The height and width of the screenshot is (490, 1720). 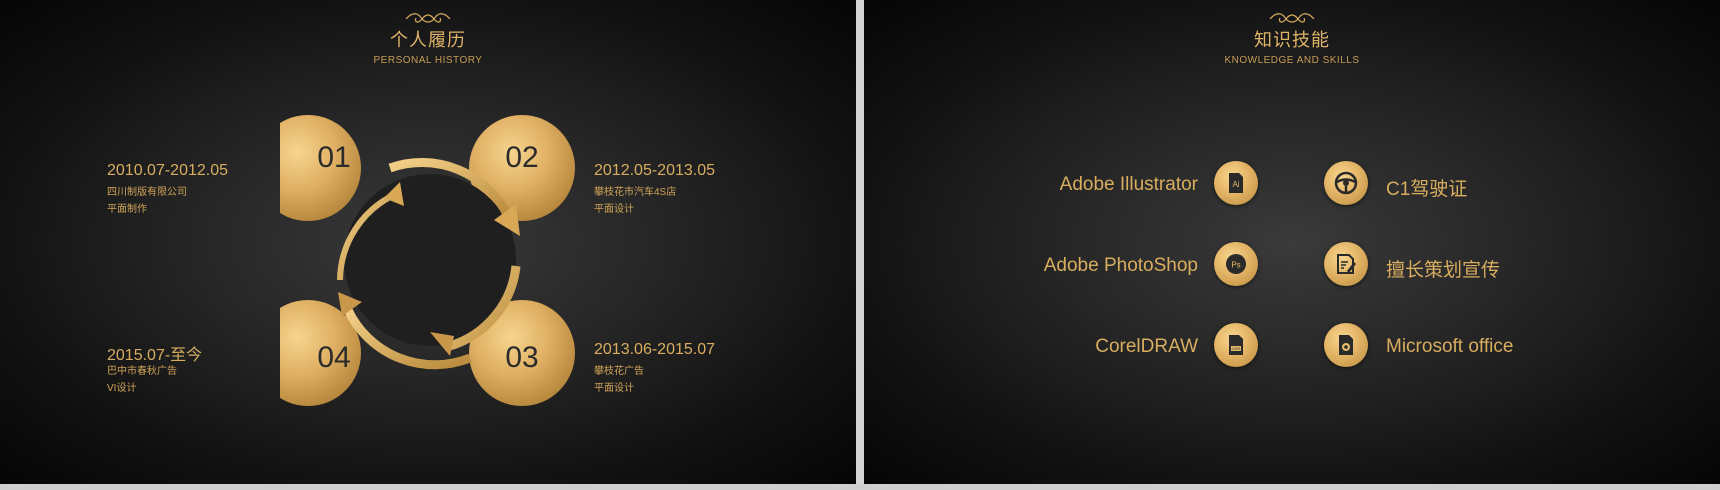 I want to click on entry-date-01: 2010.07-2012.05, so click(x=167, y=170).